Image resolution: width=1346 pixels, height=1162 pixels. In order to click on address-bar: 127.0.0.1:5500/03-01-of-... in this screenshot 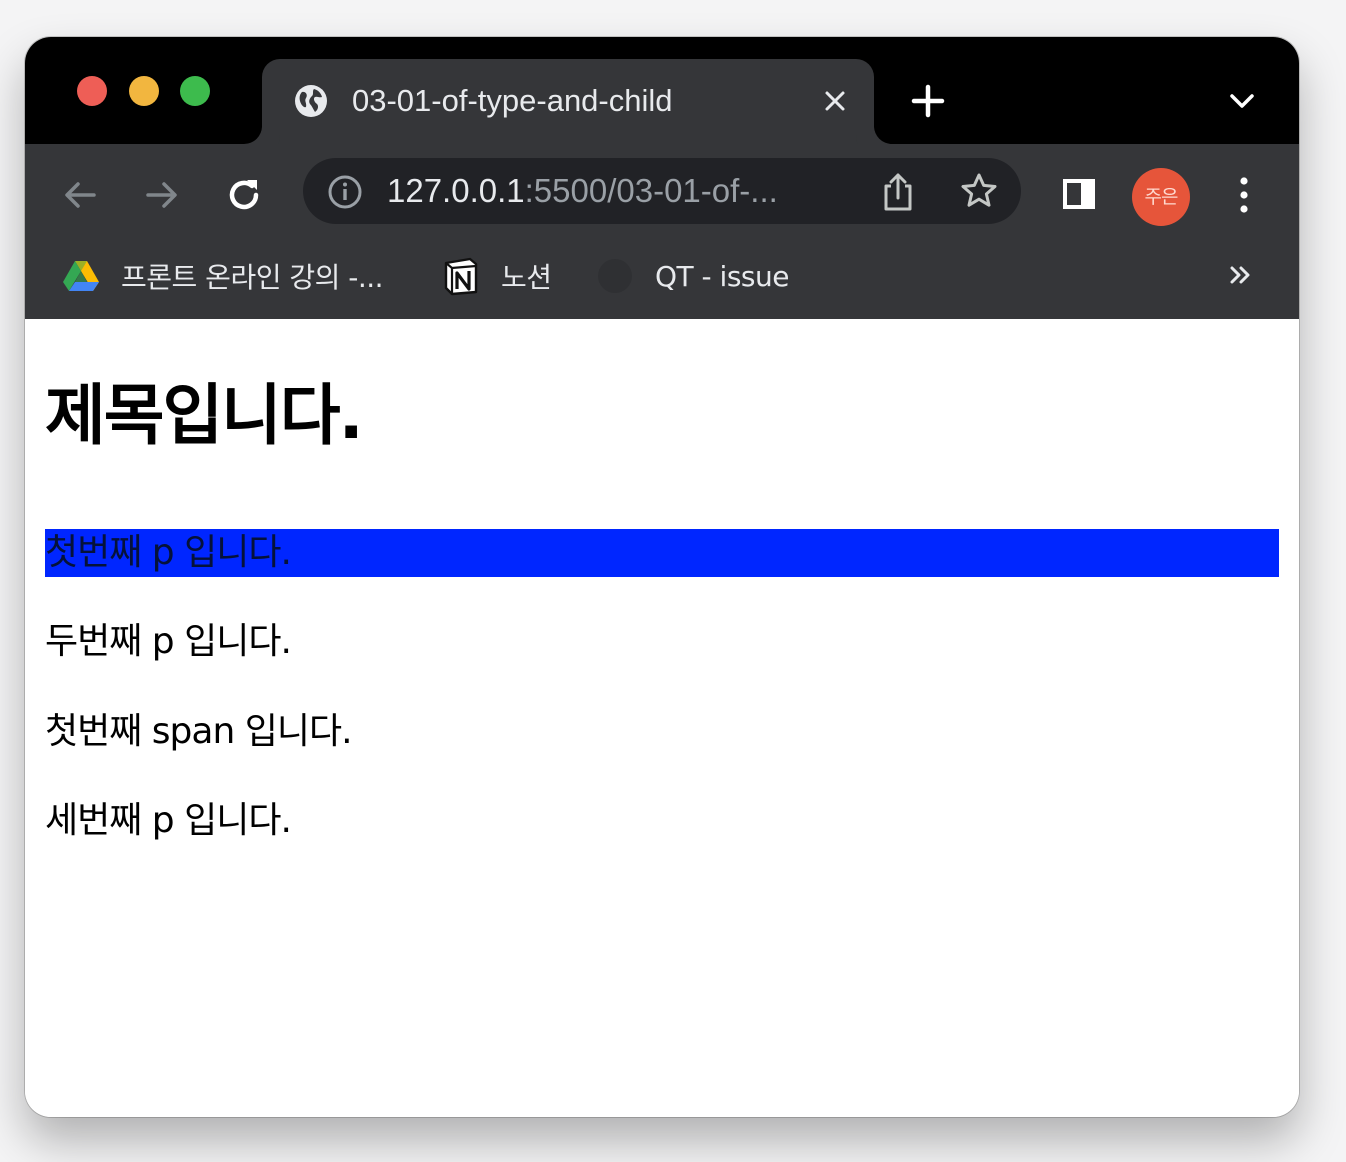, I will do `click(662, 191)`.